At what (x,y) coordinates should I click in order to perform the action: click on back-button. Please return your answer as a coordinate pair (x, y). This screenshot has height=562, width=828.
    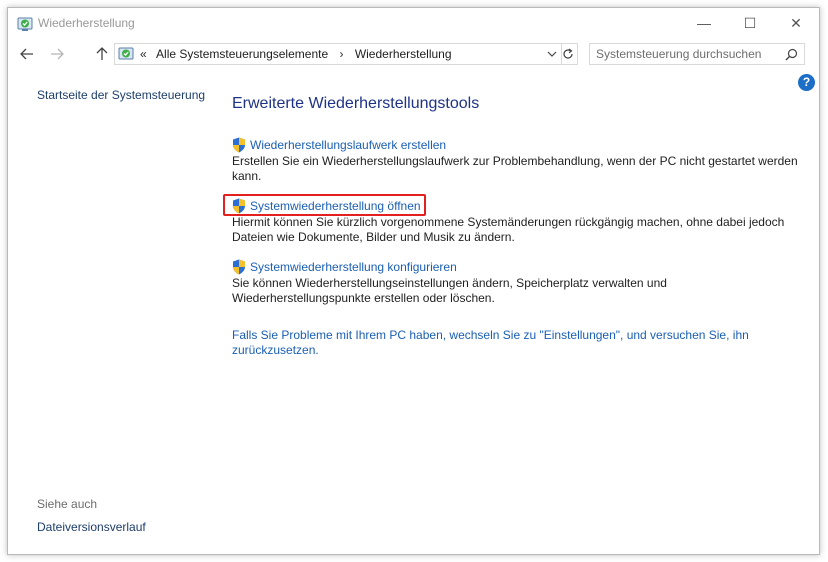
    Looking at the image, I should click on (27, 54).